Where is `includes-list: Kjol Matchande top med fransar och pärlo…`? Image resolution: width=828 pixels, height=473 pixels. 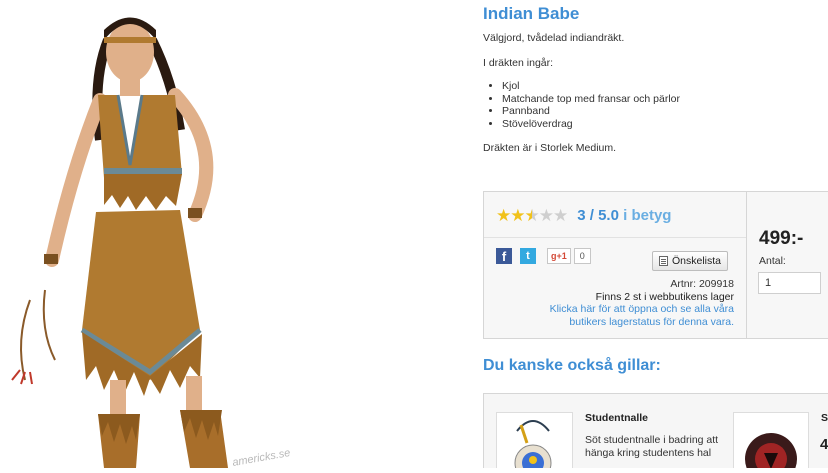 includes-list: Kjol Matchande top med fransar och pärlo… is located at coordinates (586, 105).